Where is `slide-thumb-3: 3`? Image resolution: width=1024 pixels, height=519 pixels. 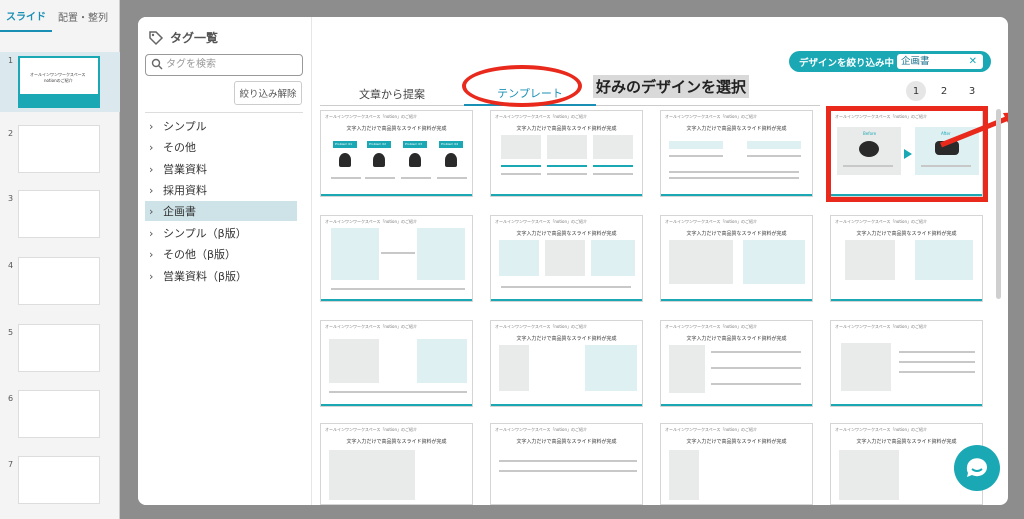
slide-thumb-3: 3 is located at coordinates (60, 220).